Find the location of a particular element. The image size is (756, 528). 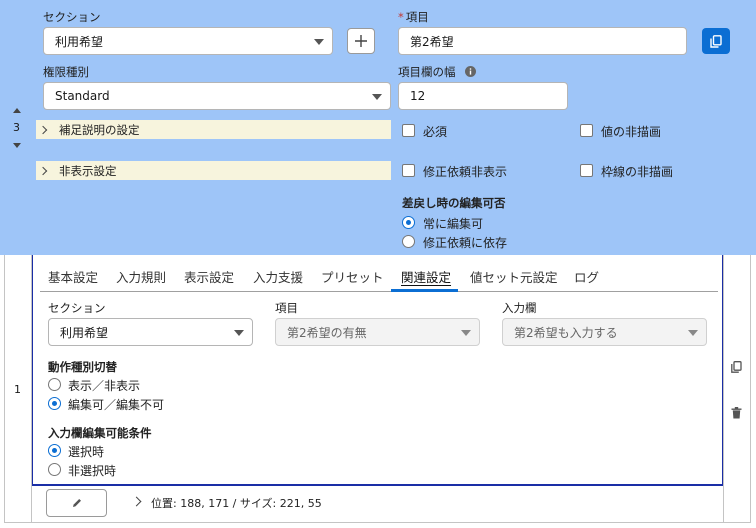

tab-value-source: 値セット元設定 is located at coordinates (514, 276).